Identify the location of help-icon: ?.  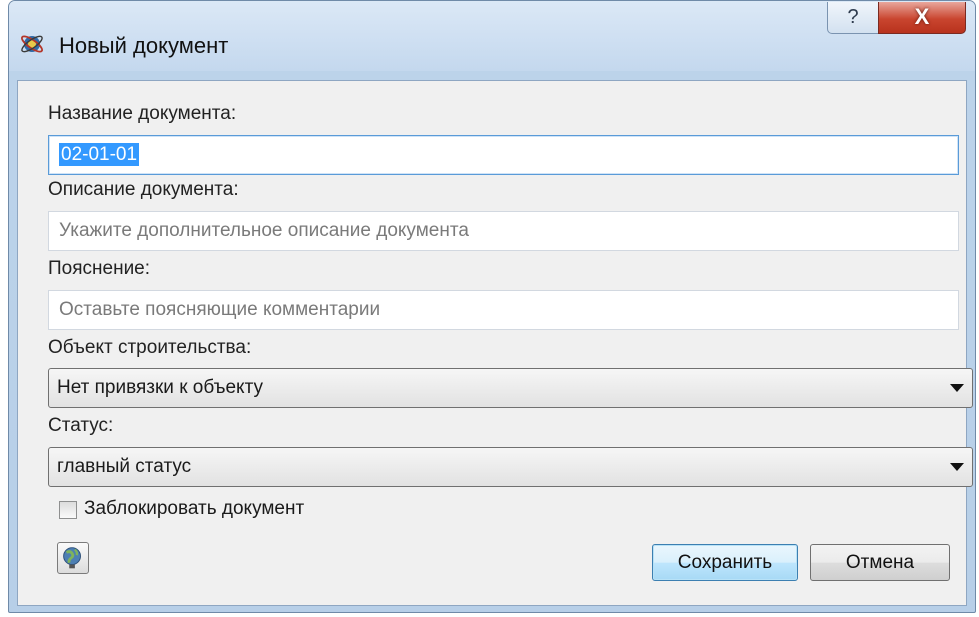
(853, 17).